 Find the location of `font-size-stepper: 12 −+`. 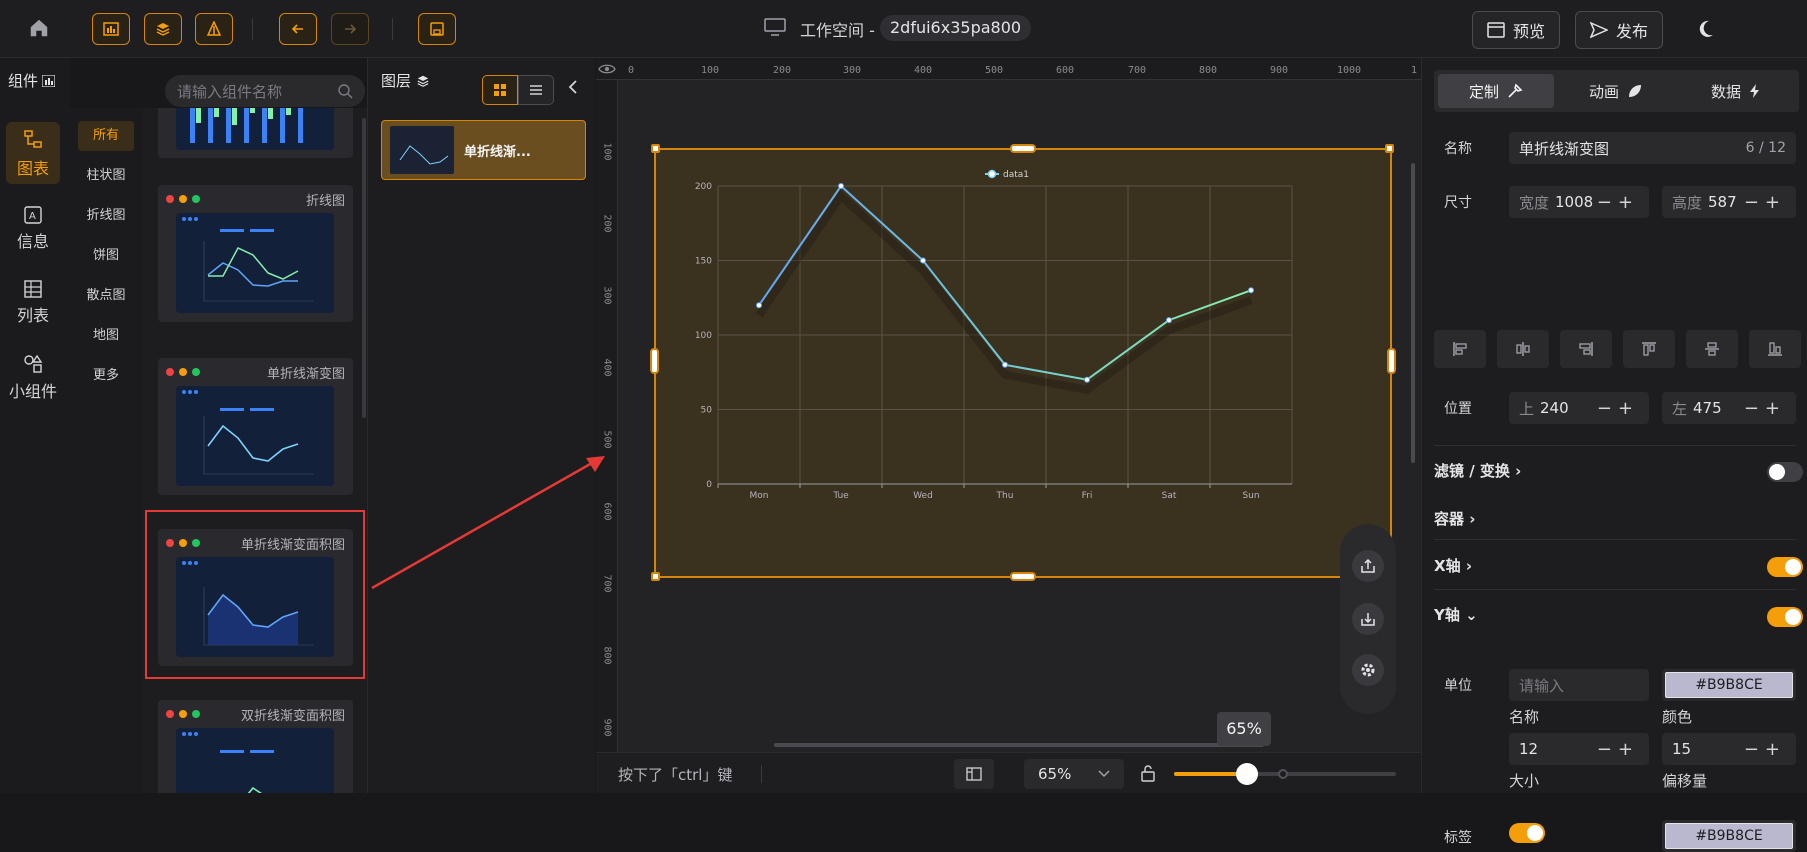

font-size-stepper: 12 −+ is located at coordinates (1579, 749).